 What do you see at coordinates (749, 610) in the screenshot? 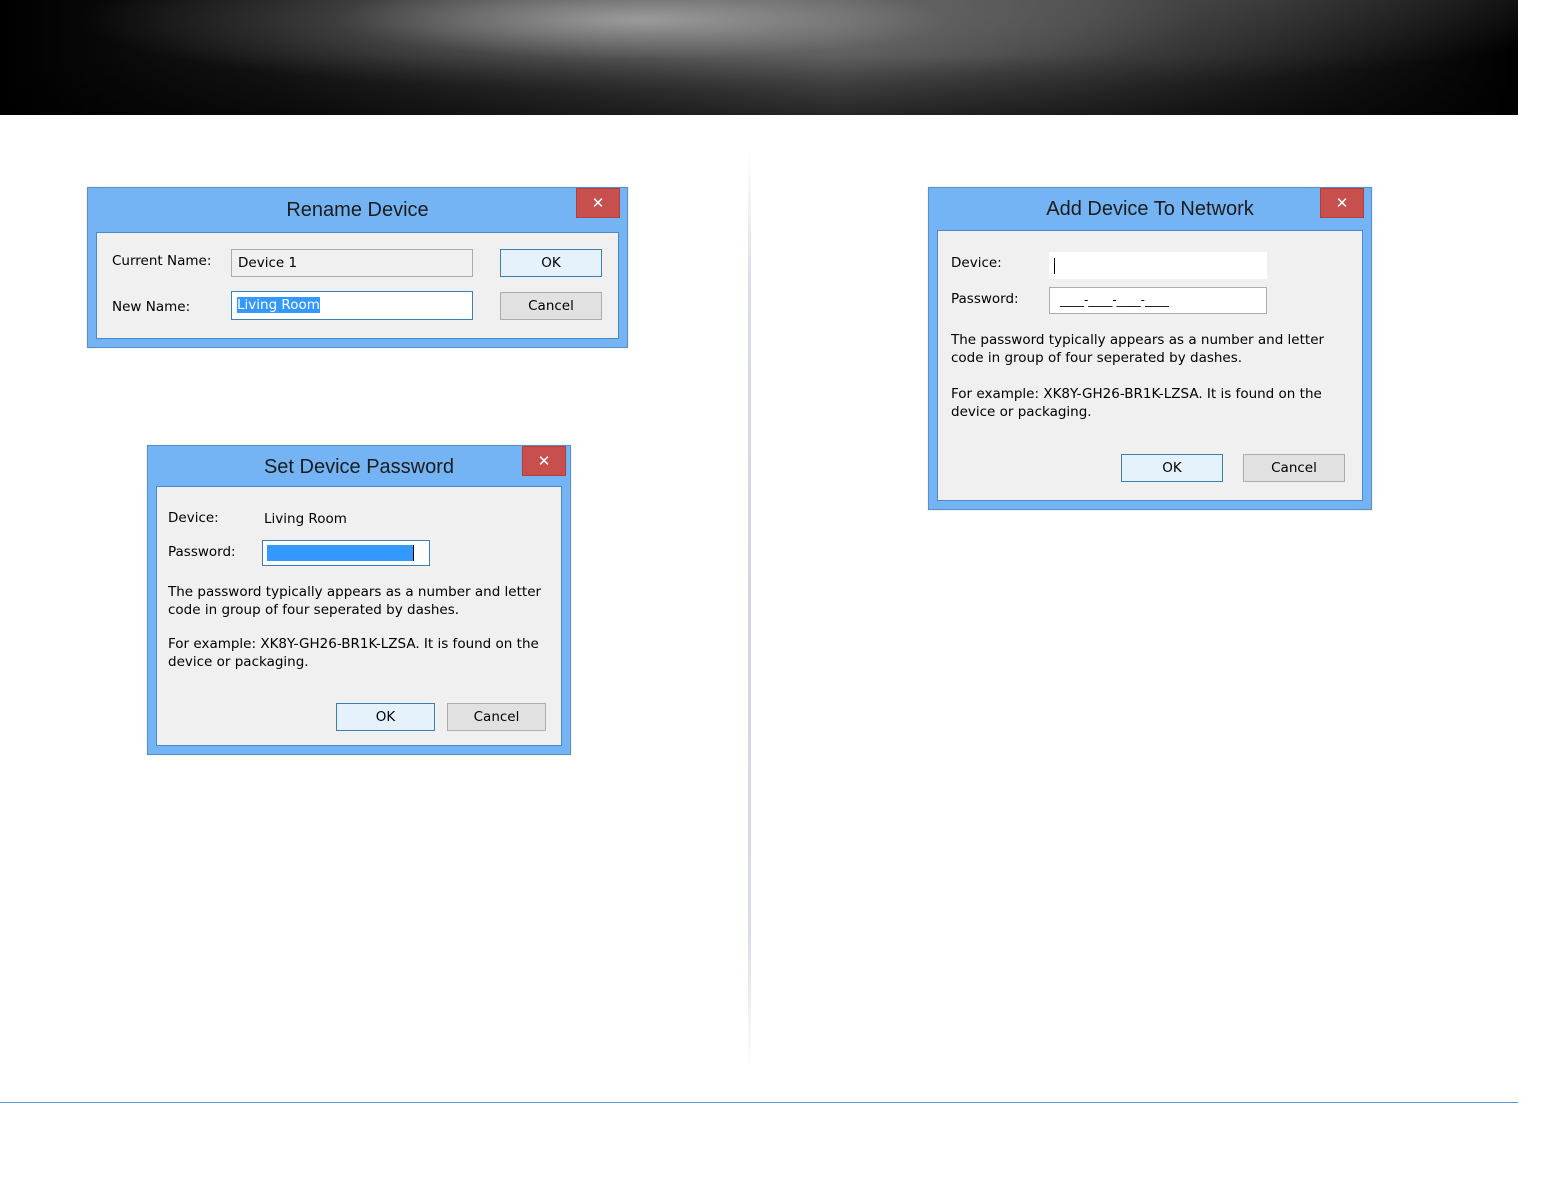
I see `column-divider` at bounding box center [749, 610].